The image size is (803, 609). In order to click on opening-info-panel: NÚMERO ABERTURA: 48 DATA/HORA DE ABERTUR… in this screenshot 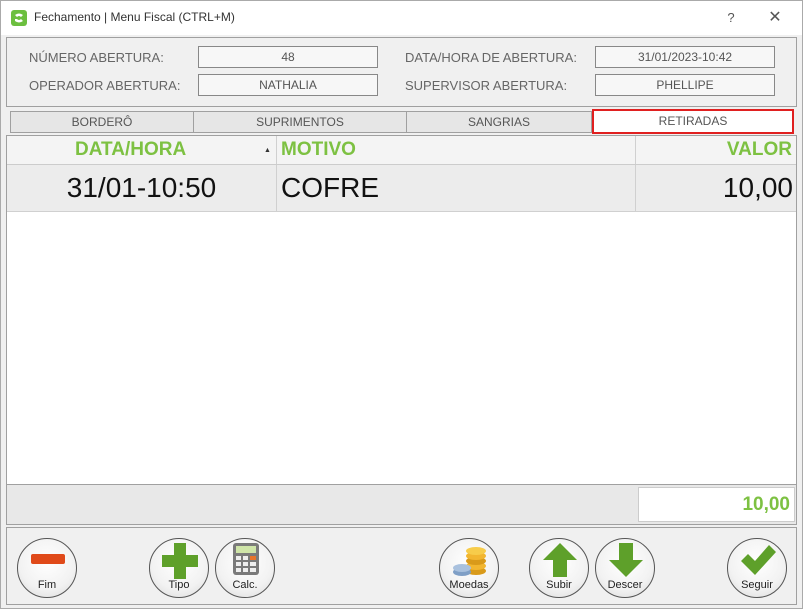, I will do `click(401, 72)`.